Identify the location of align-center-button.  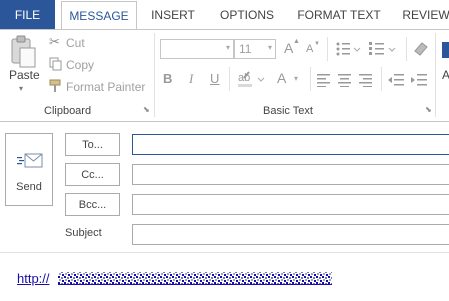
(345, 82).